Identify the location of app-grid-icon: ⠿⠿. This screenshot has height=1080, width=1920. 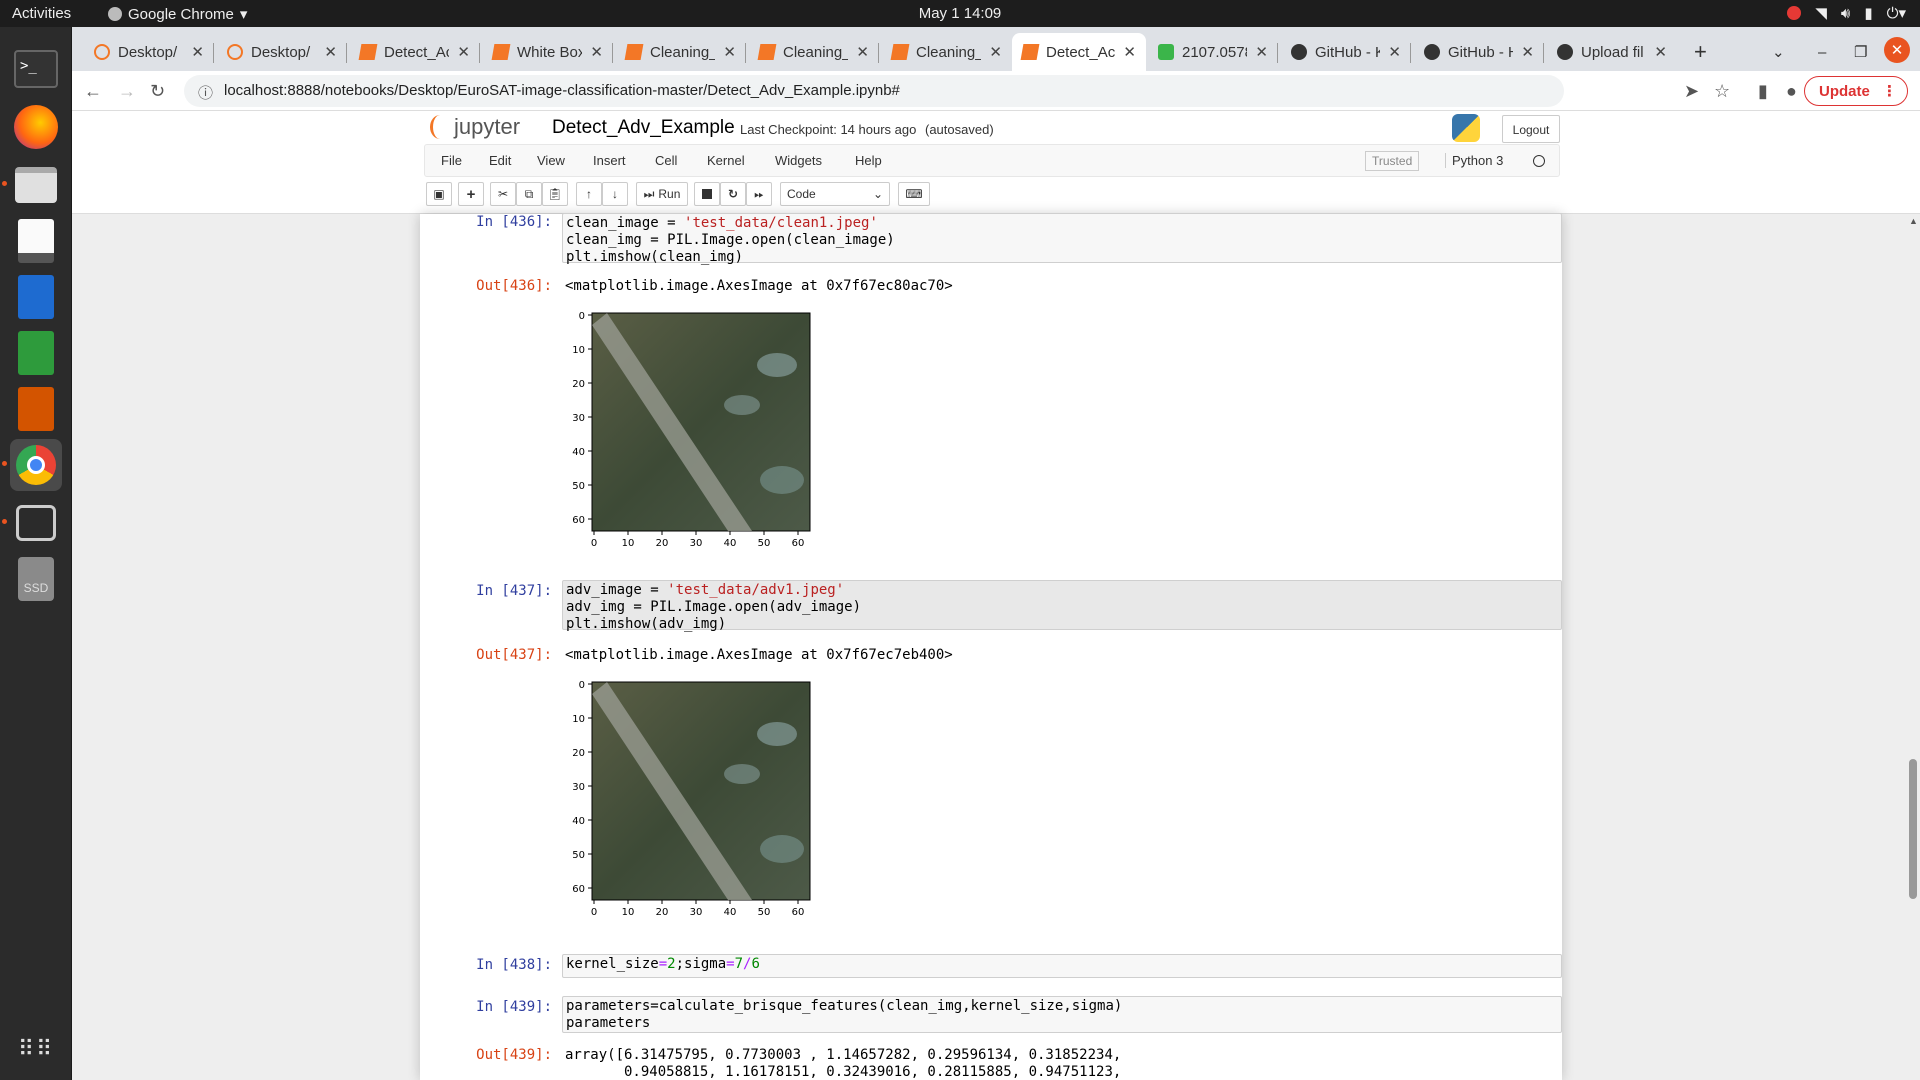
(36, 1048).